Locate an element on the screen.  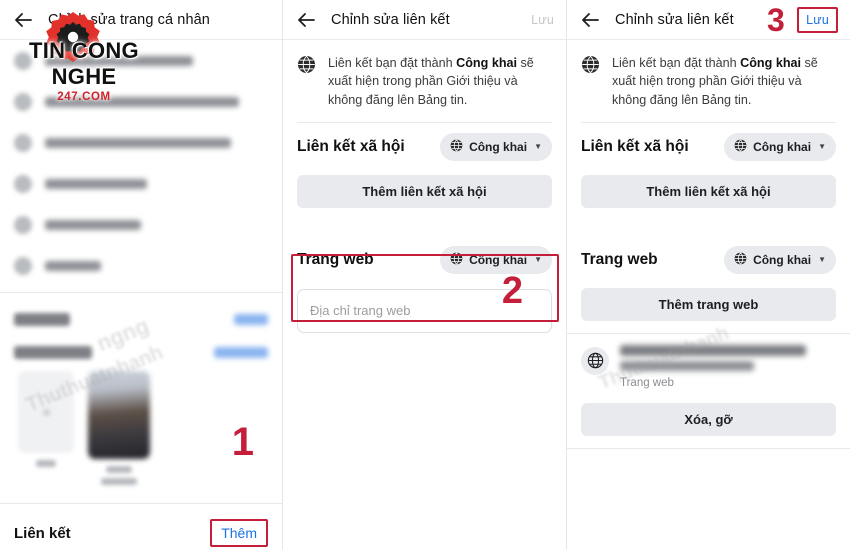
remove-link-button: Xóa, gỡ is located at coordinates (708, 419).